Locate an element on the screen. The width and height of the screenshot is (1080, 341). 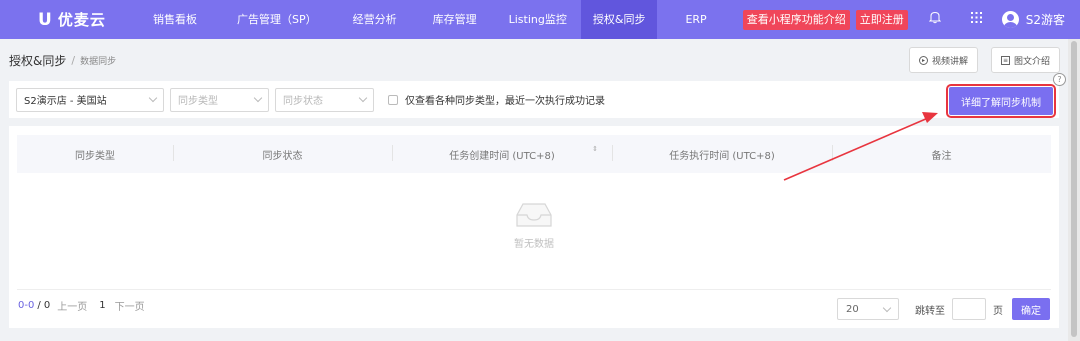
sync-status-placeholder: 同步状态 is located at coordinates (303, 101).